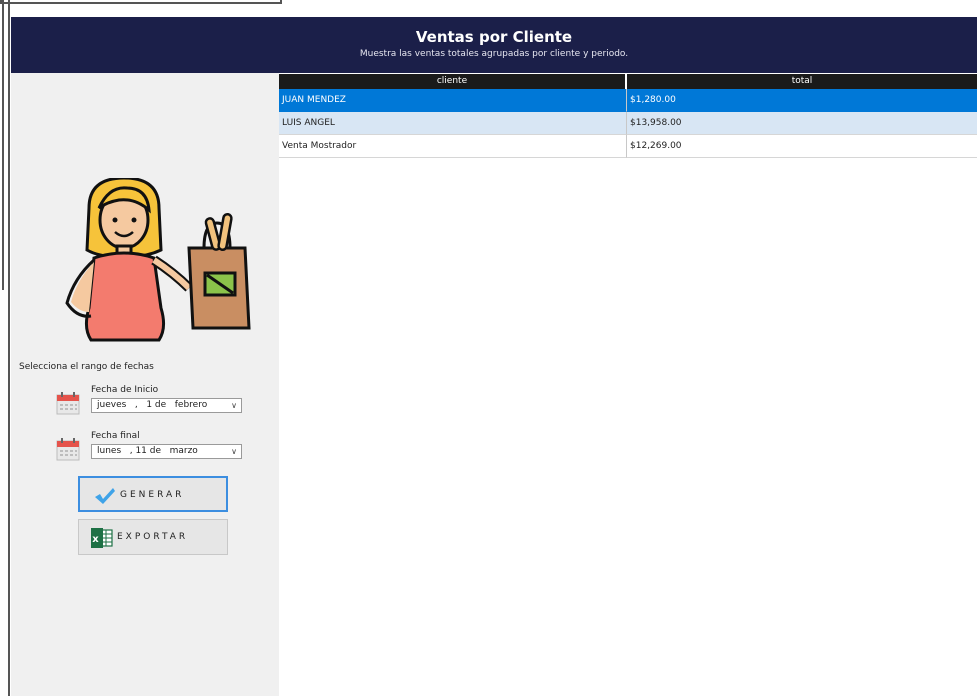  Describe the element at coordinates (158, 260) in the screenshot. I see `woman-shopping-bag-icon` at that location.